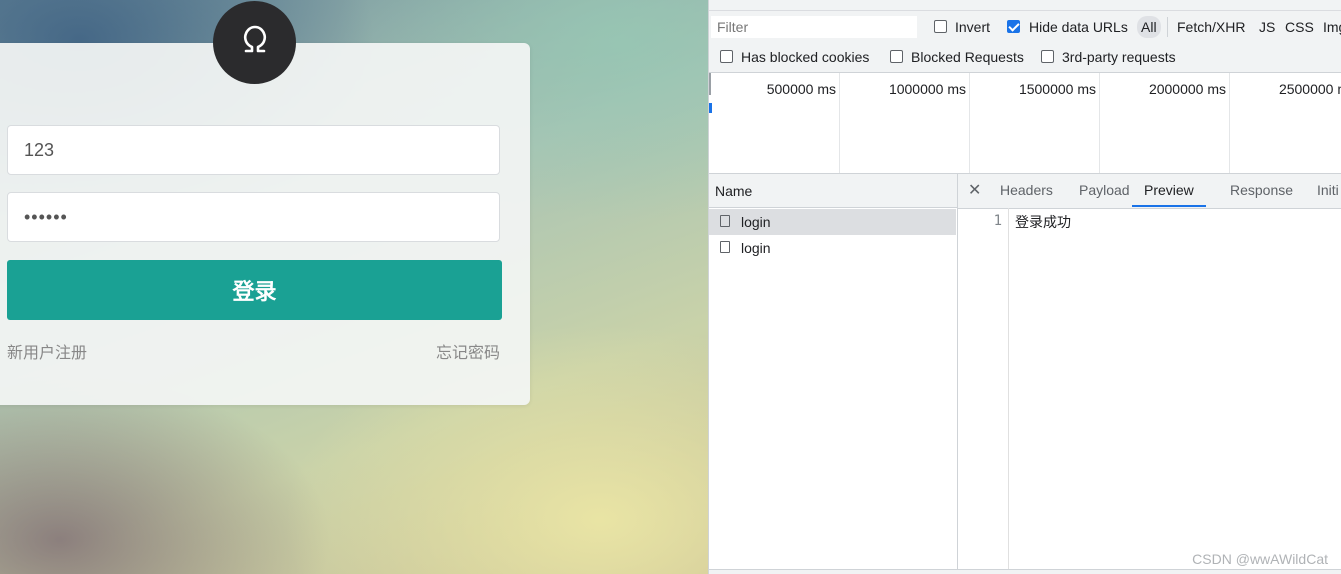 The width and height of the screenshot is (1341, 574). What do you see at coordinates (1043, 222) in the screenshot?
I see `preview-content: 登录成功` at bounding box center [1043, 222].